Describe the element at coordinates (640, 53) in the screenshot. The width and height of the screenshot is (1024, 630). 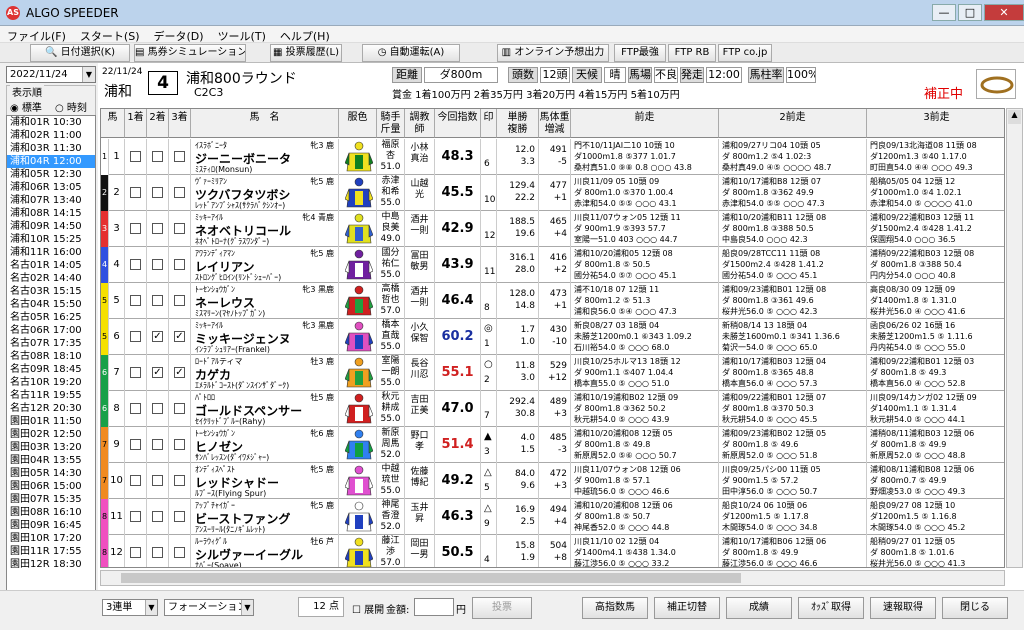
I see `ftp-saikyo-button: FTP最強` at that location.